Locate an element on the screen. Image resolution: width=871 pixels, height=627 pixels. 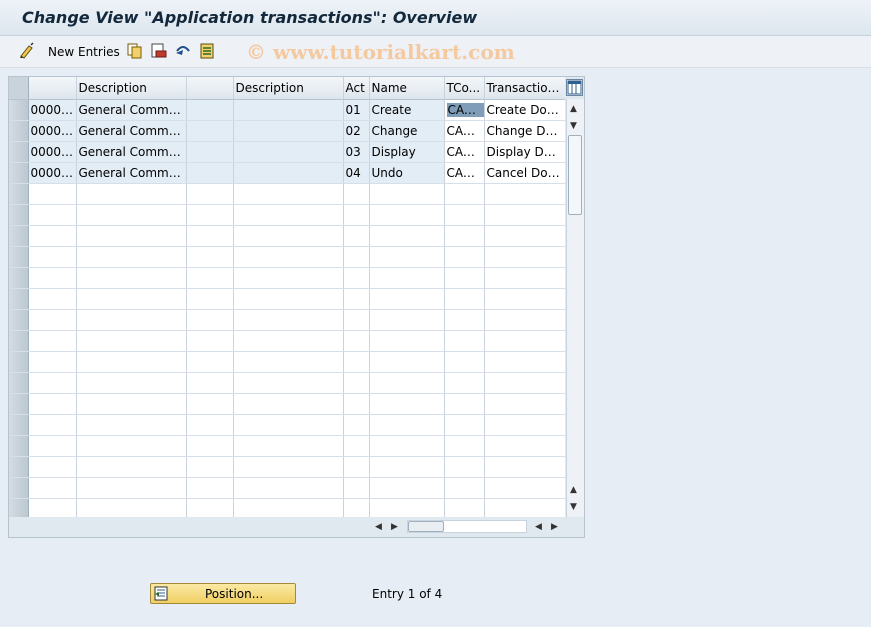
table-cell: 000000 is located at coordinates (52, 152).